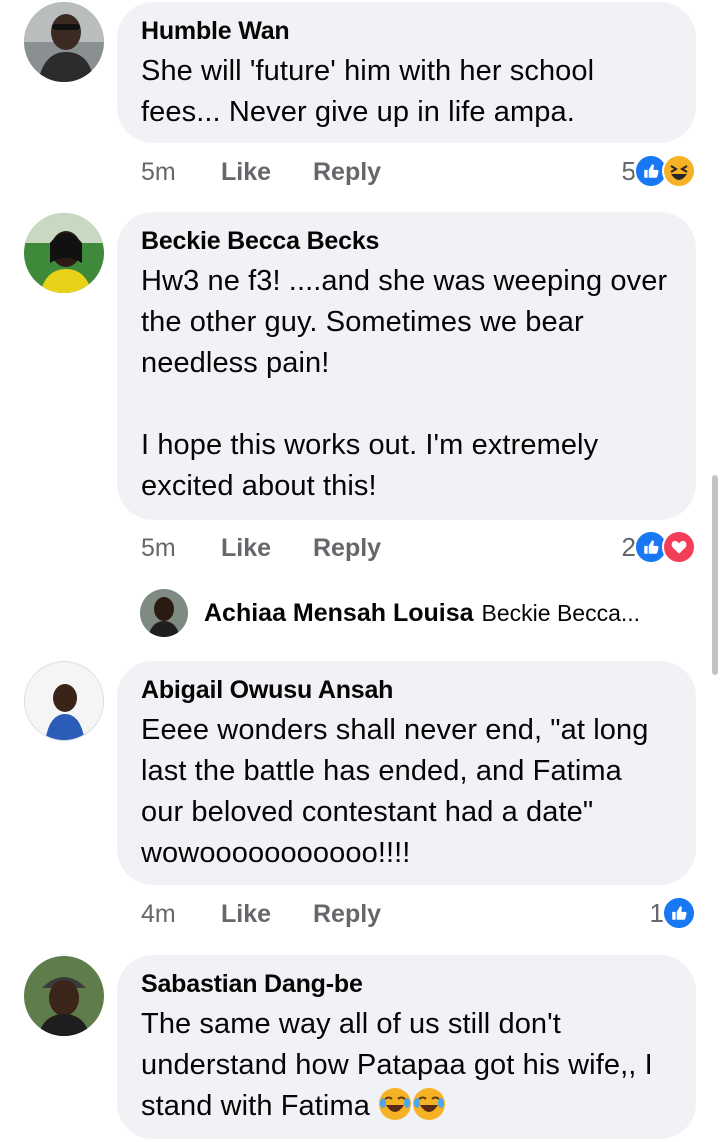 This screenshot has width=720, height=1142. What do you see at coordinates (679, 547) in the screenshot?
I see `love-icon` at bounding box center [679, 547].